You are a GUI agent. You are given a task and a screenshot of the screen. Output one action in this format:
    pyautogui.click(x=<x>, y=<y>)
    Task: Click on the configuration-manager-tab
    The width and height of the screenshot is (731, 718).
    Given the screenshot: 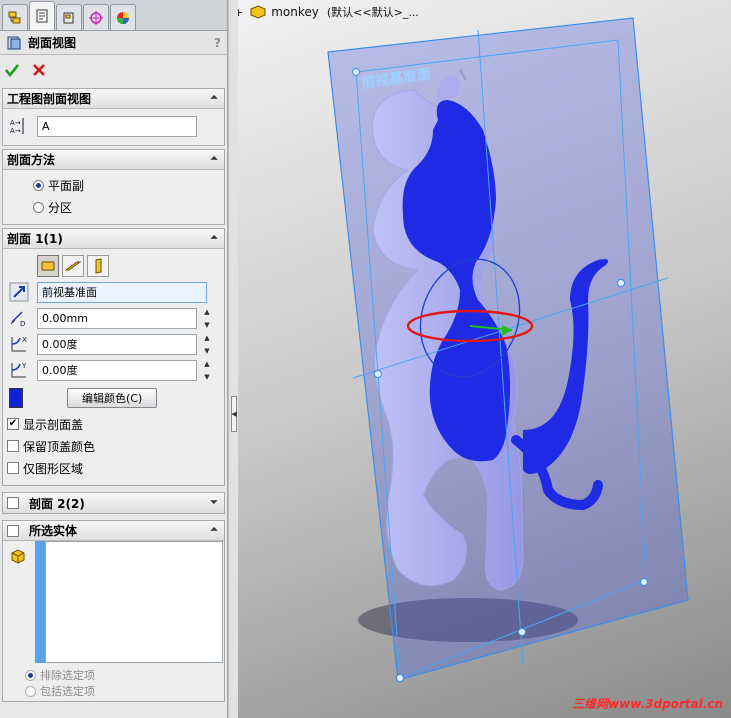 What is the action you would take?
    pyautogui.click(x=69, y=17)
    